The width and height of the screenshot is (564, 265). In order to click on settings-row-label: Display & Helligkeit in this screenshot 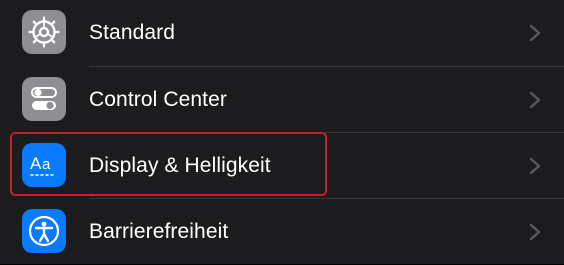, I will do `click(180, 165)`.